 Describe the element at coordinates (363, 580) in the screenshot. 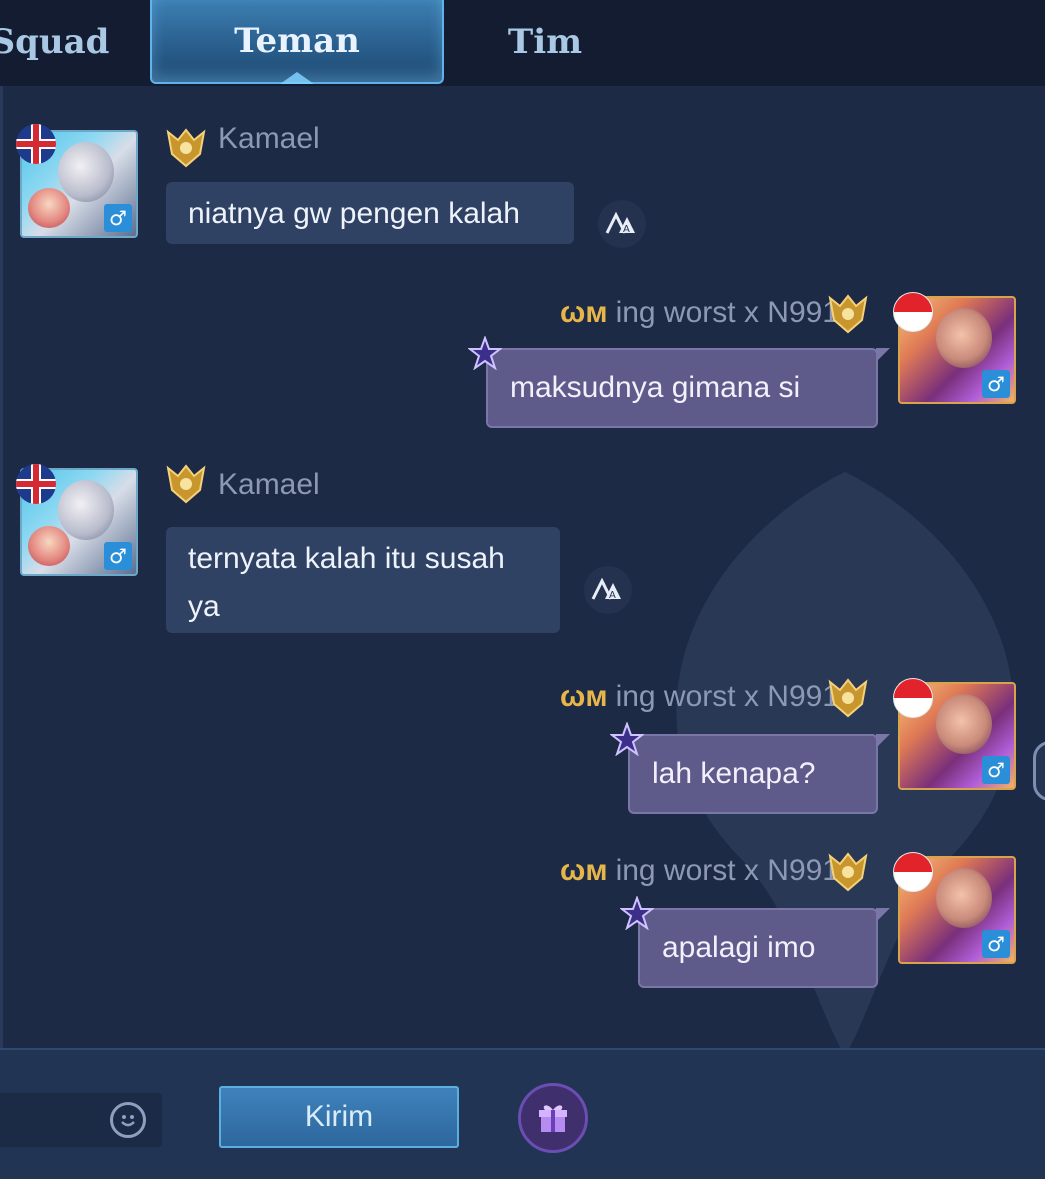

I see `message-bubble-incoming: ternyata kalah itu susah ya` at that location.